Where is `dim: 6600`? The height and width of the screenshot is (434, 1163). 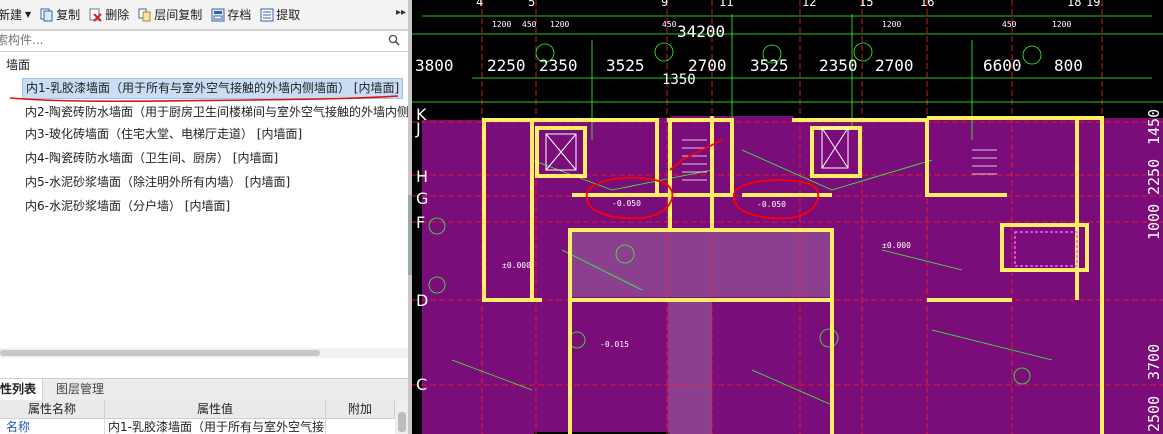 dim: 6600 is located at coordinates (1002, 65).